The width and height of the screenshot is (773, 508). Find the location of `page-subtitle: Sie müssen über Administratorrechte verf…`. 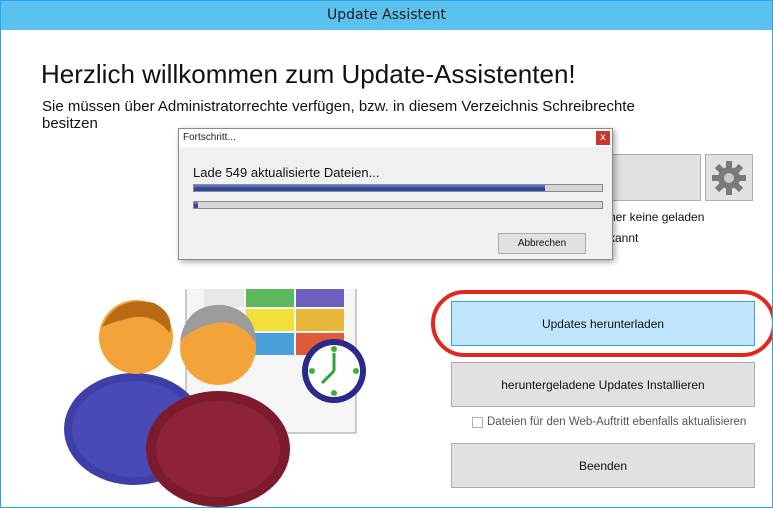

page-subtitle: Sie müssen über Administratorrechte verf… is located at coordinates (338, 115).